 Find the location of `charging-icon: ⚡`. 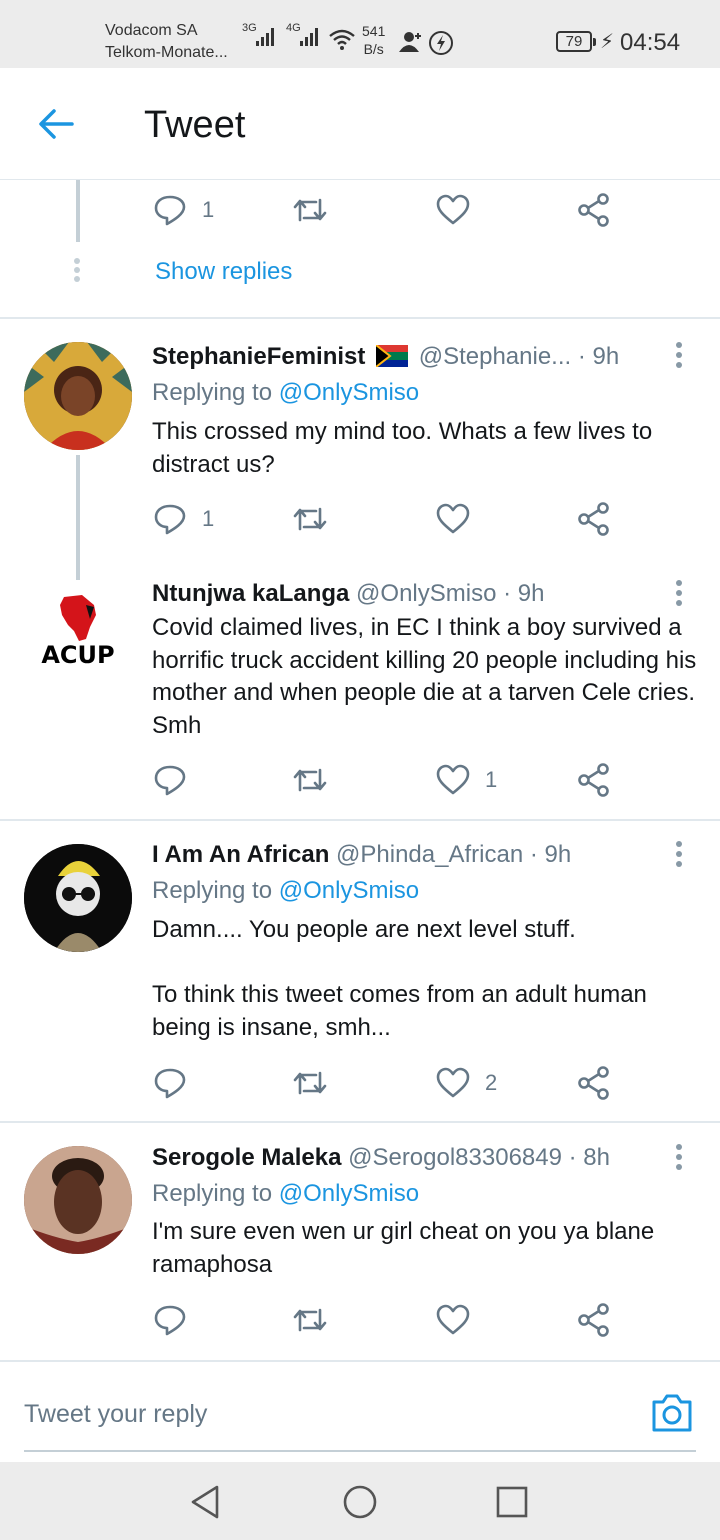

charging-icon: ⚡ is located at coordinates (607, 42).